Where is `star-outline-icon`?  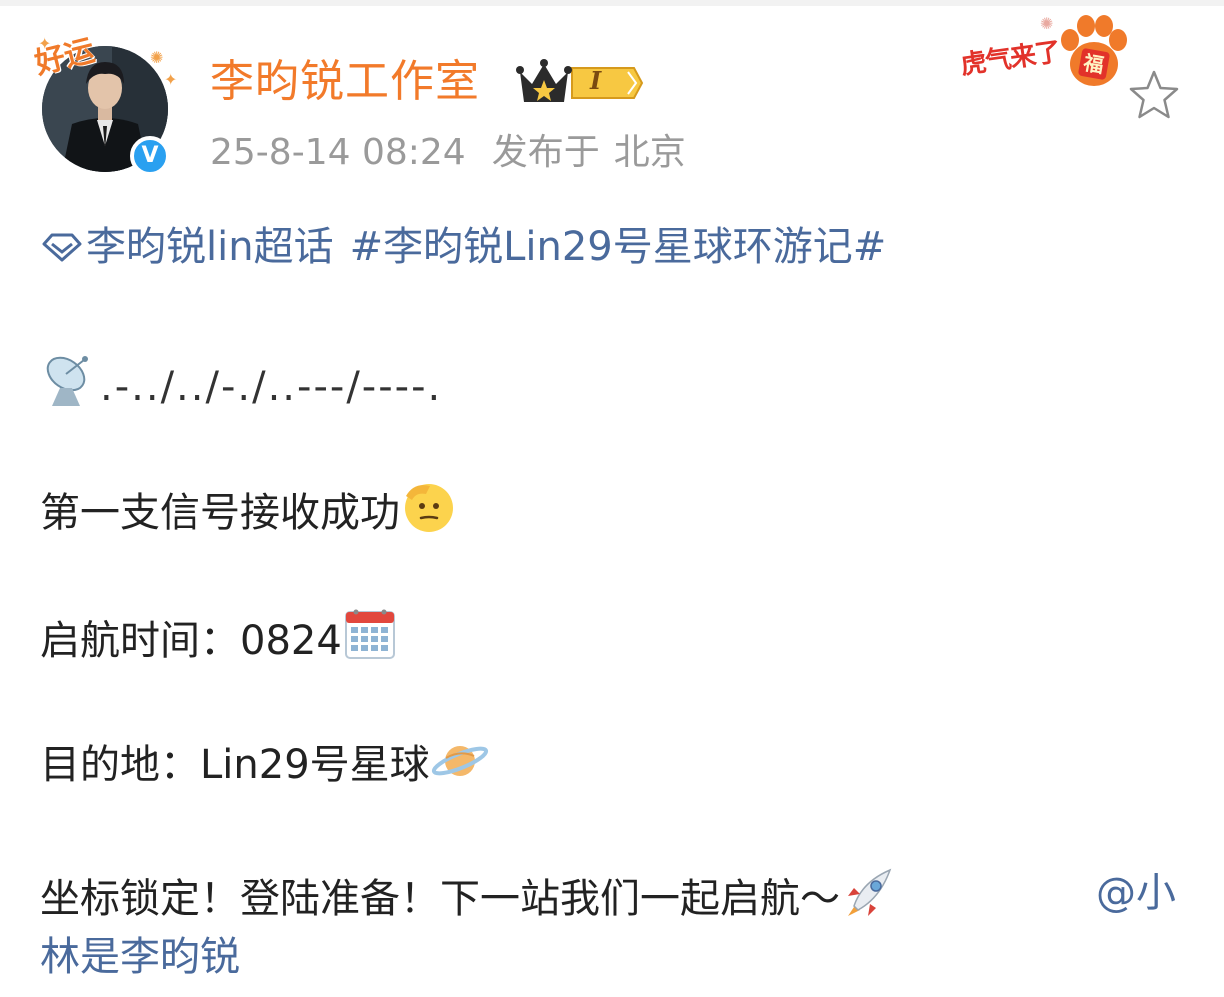 star-outline-icon is located at coordinates (1154, 94).